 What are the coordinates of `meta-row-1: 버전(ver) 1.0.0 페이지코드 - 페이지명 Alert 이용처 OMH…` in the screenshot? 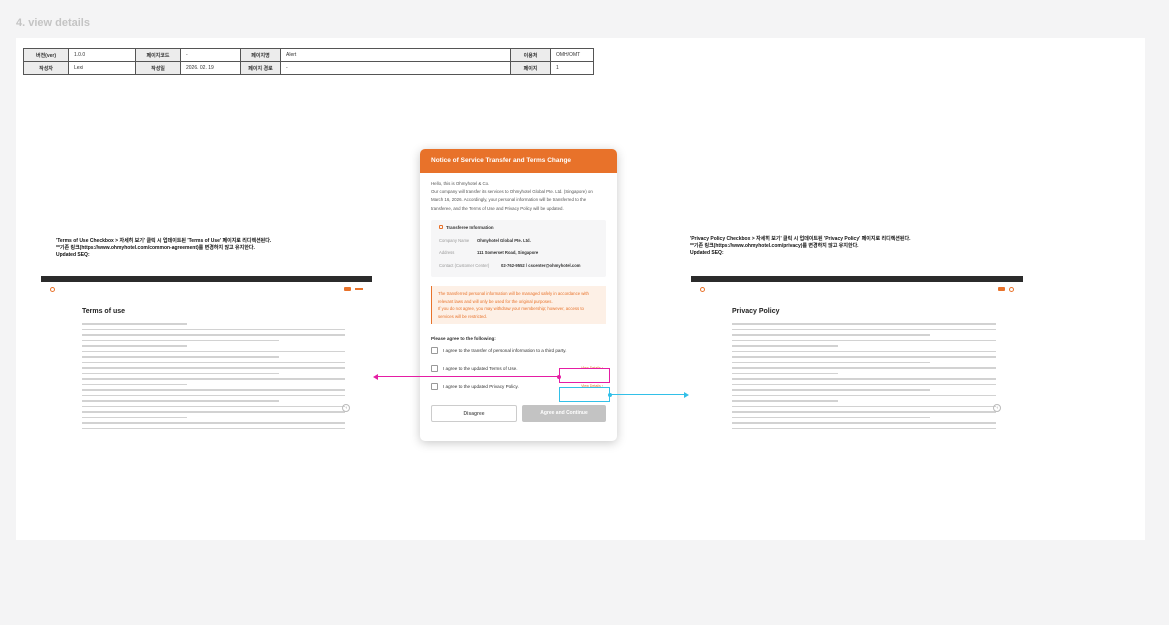 It's located at (308, 55).